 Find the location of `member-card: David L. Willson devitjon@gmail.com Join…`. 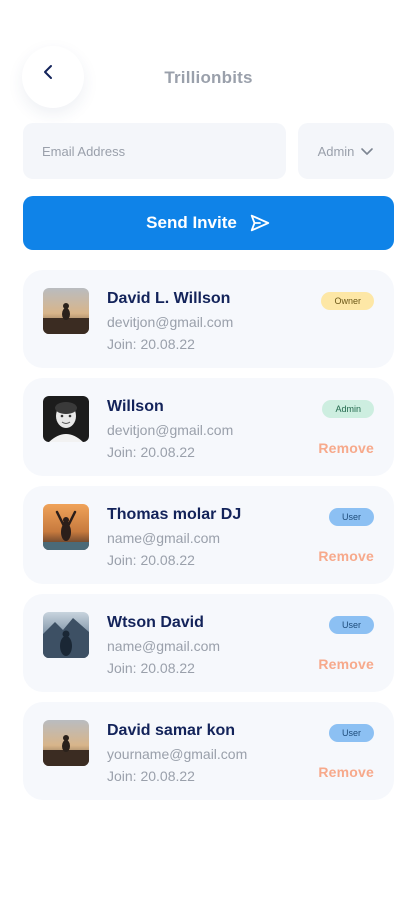

member-card: David L. Willson devitjon@gmail.com Join… is located at coordinates (208, 319).